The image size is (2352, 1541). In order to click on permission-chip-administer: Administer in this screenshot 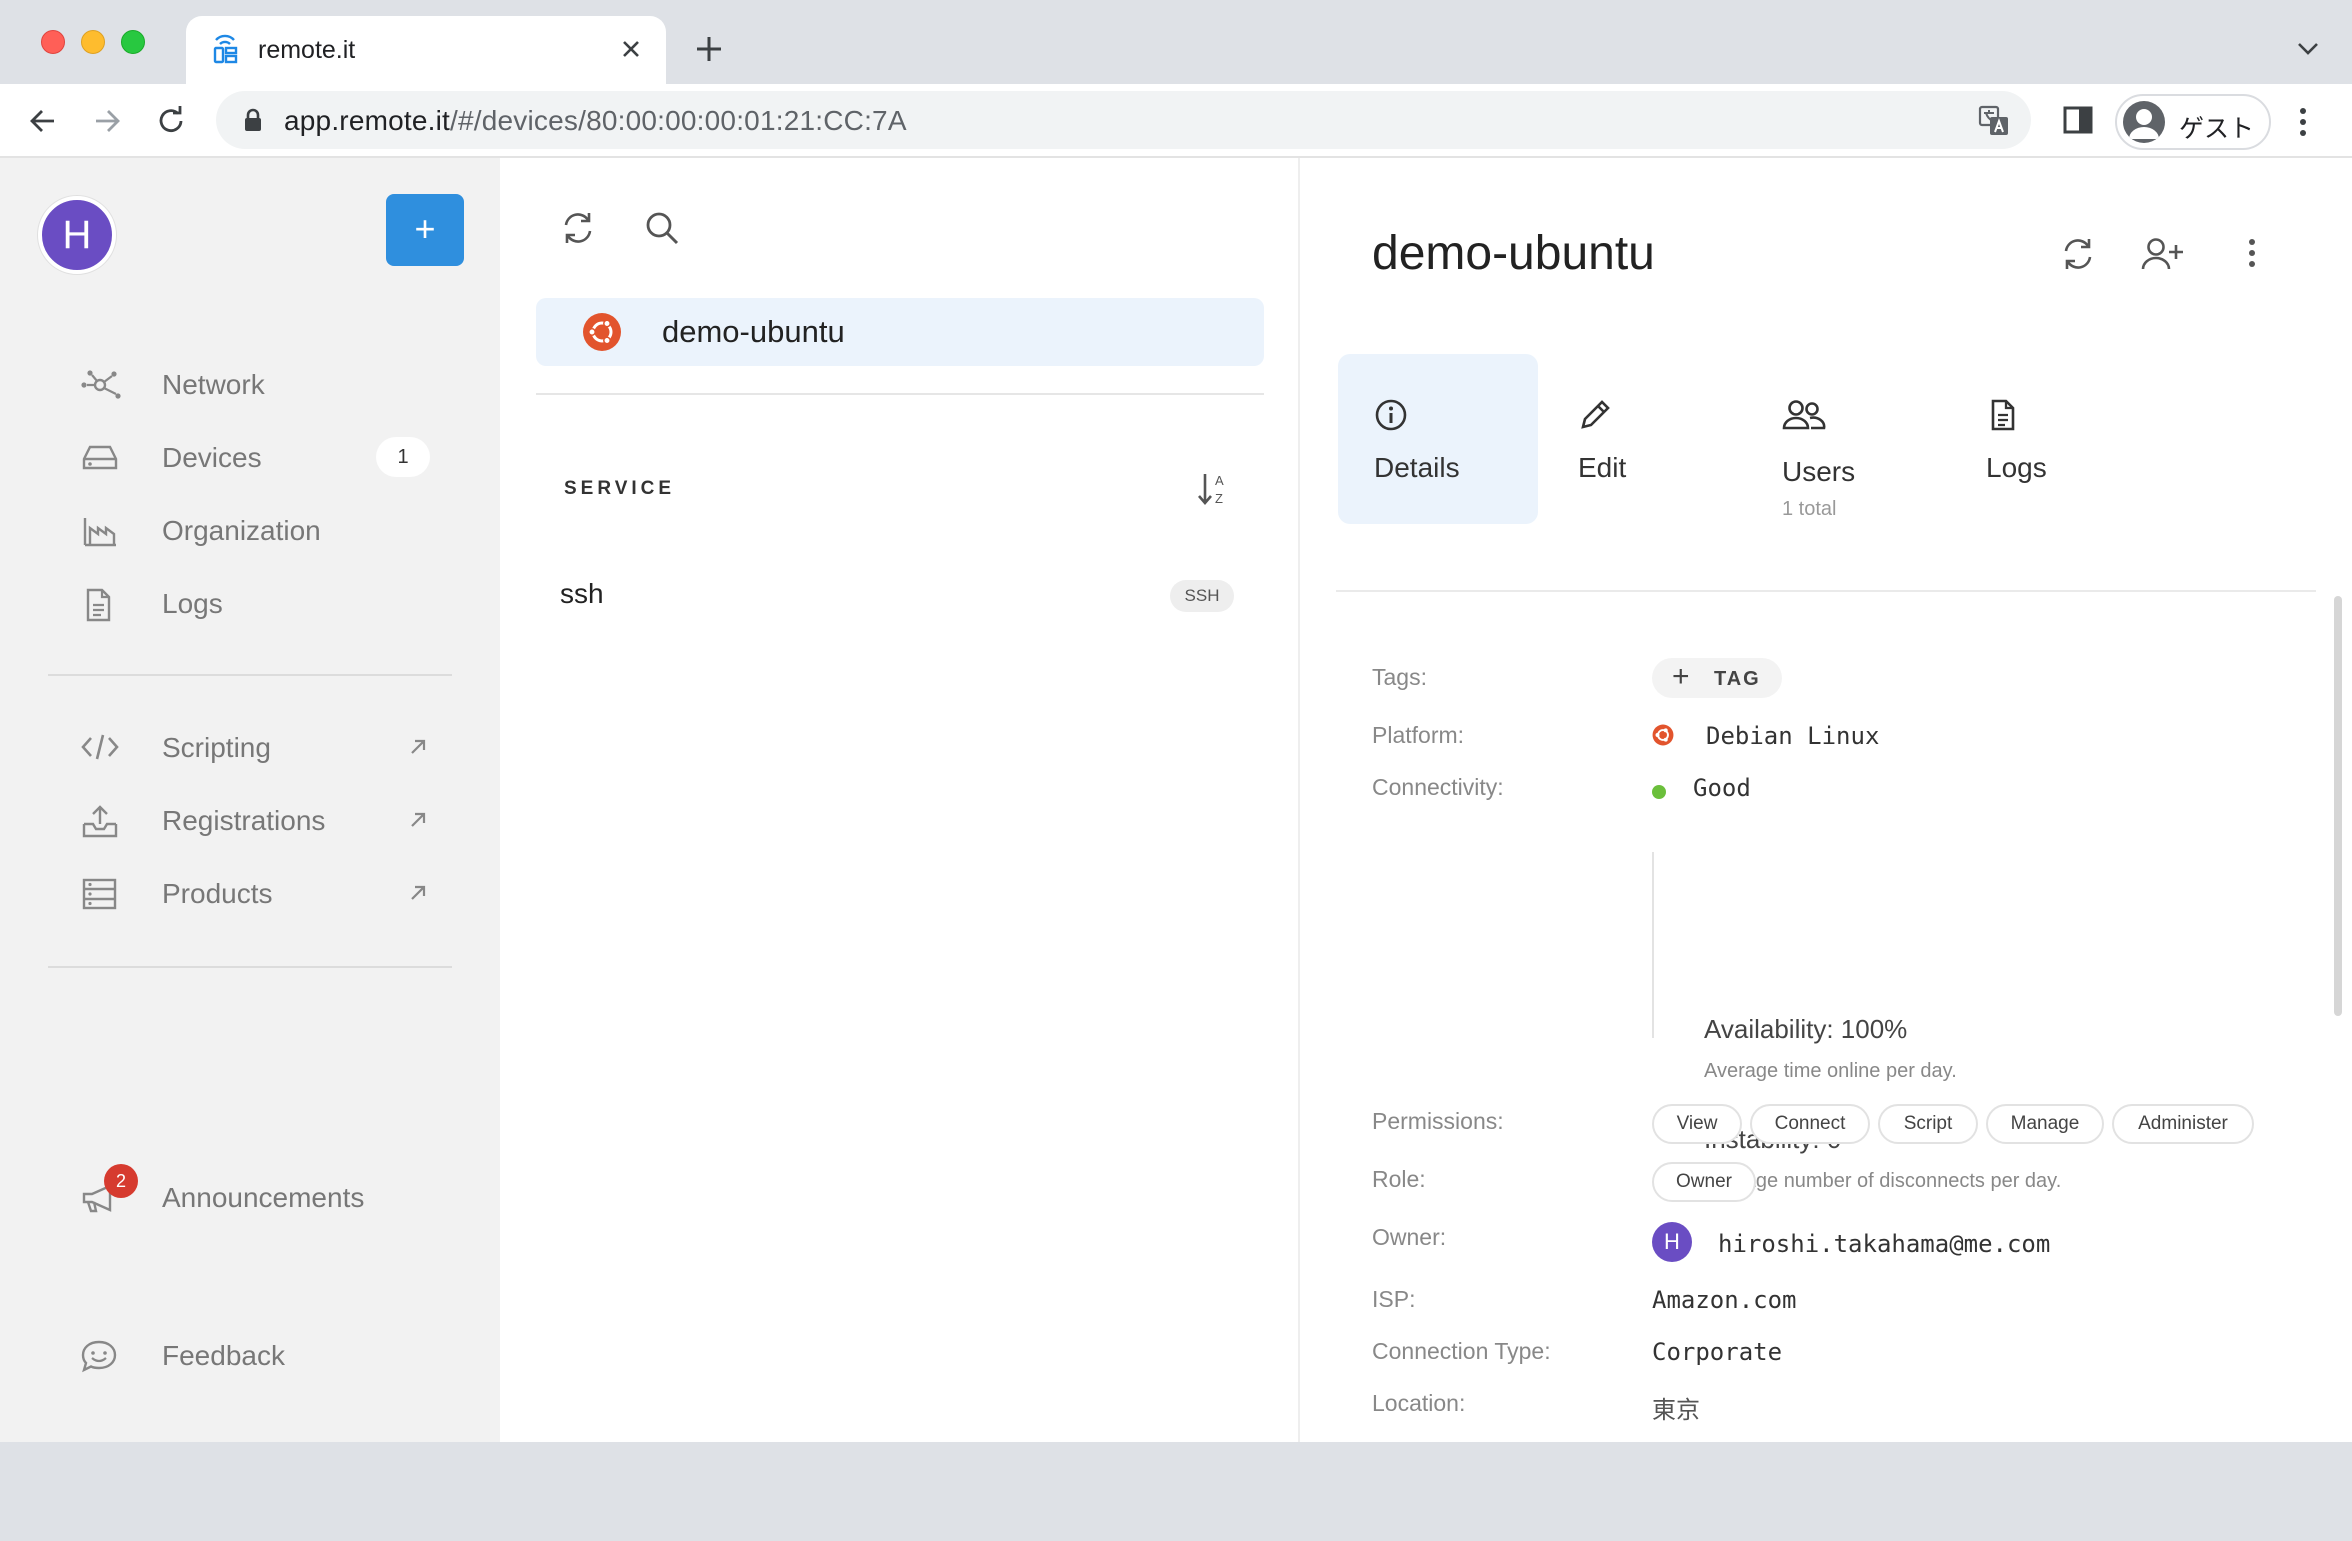, I will do `click(2183, 1124)`.